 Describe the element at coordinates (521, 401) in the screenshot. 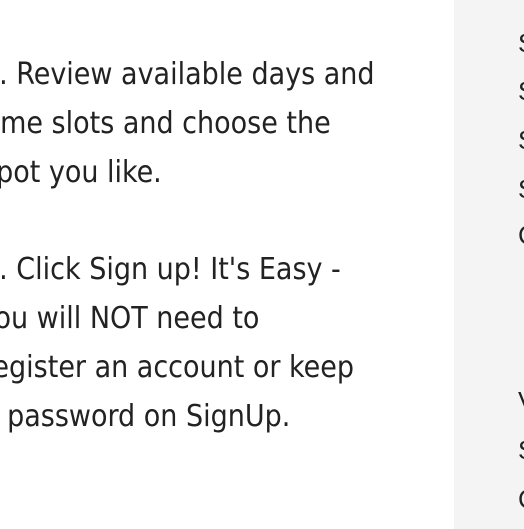

I see `sidebar-clipped-letter: V` at that location.